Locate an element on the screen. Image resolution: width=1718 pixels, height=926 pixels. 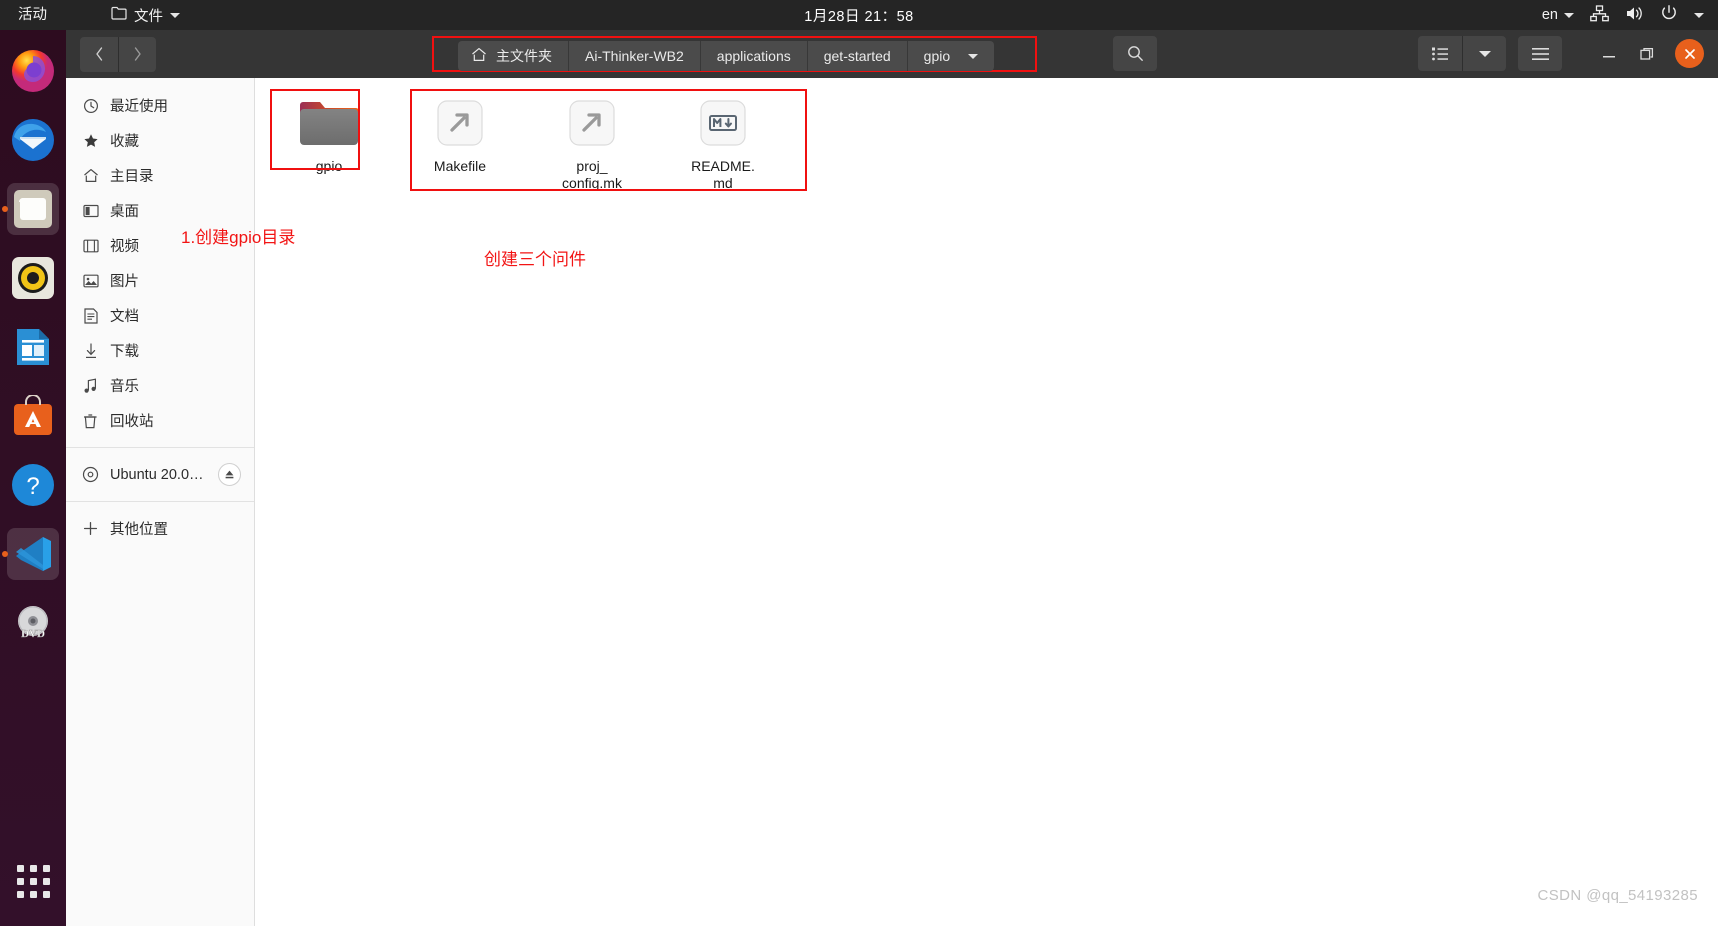
minimize-icon is located at coordinates (1609, 56).